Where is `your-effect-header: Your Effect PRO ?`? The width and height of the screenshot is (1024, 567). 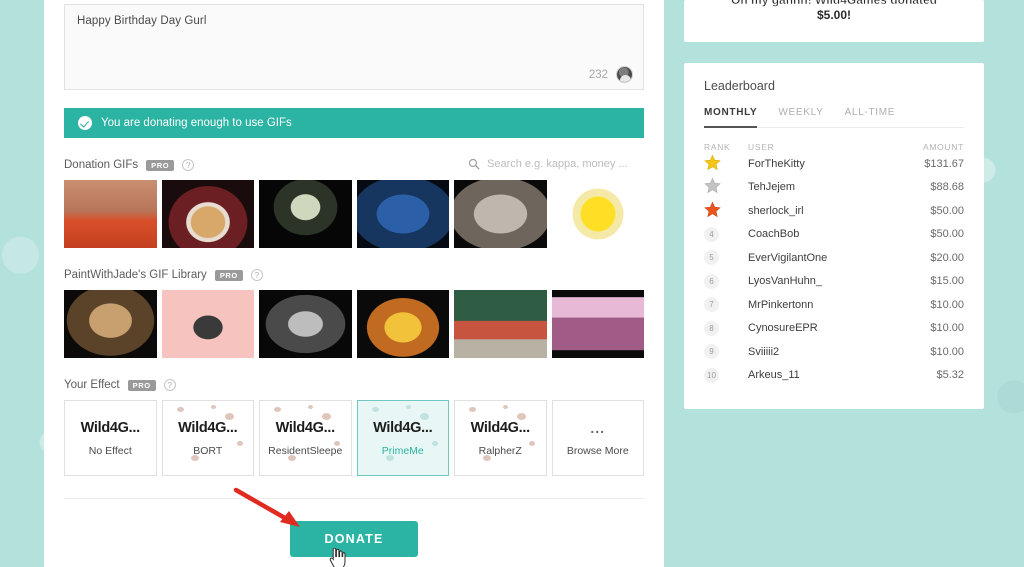 your-effect-header: Your Effect PRO ? is located at coordinates (354, 385).